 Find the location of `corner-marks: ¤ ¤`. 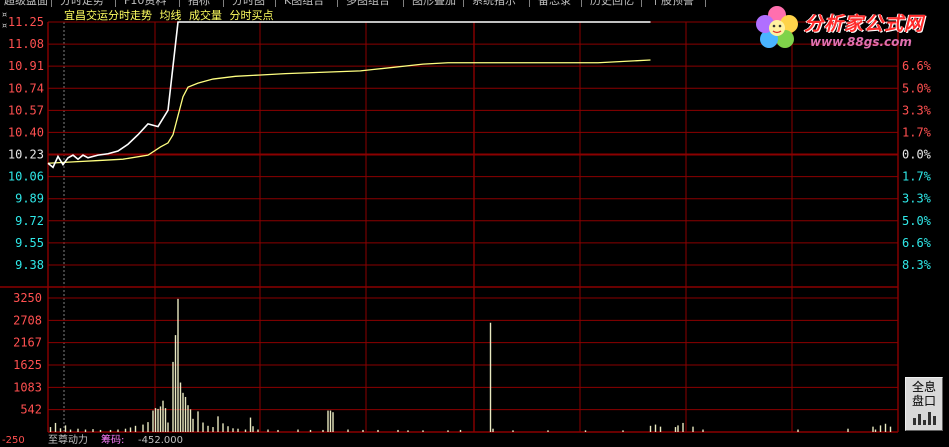

corner-marks: ¤ ¤ is located at coordinates (5, 20).